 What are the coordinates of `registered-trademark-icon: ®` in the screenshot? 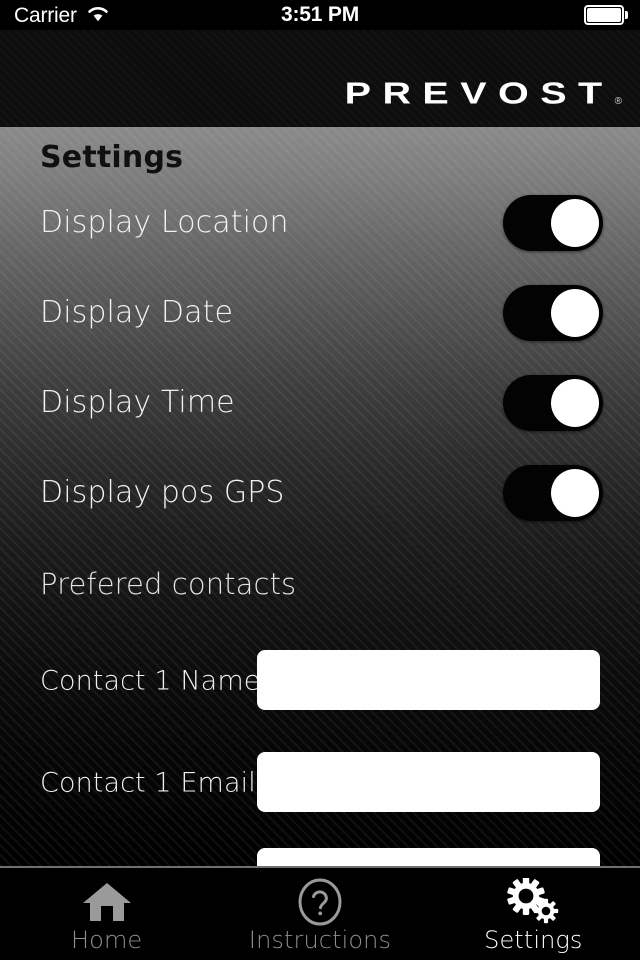 It's located at (618, 101).